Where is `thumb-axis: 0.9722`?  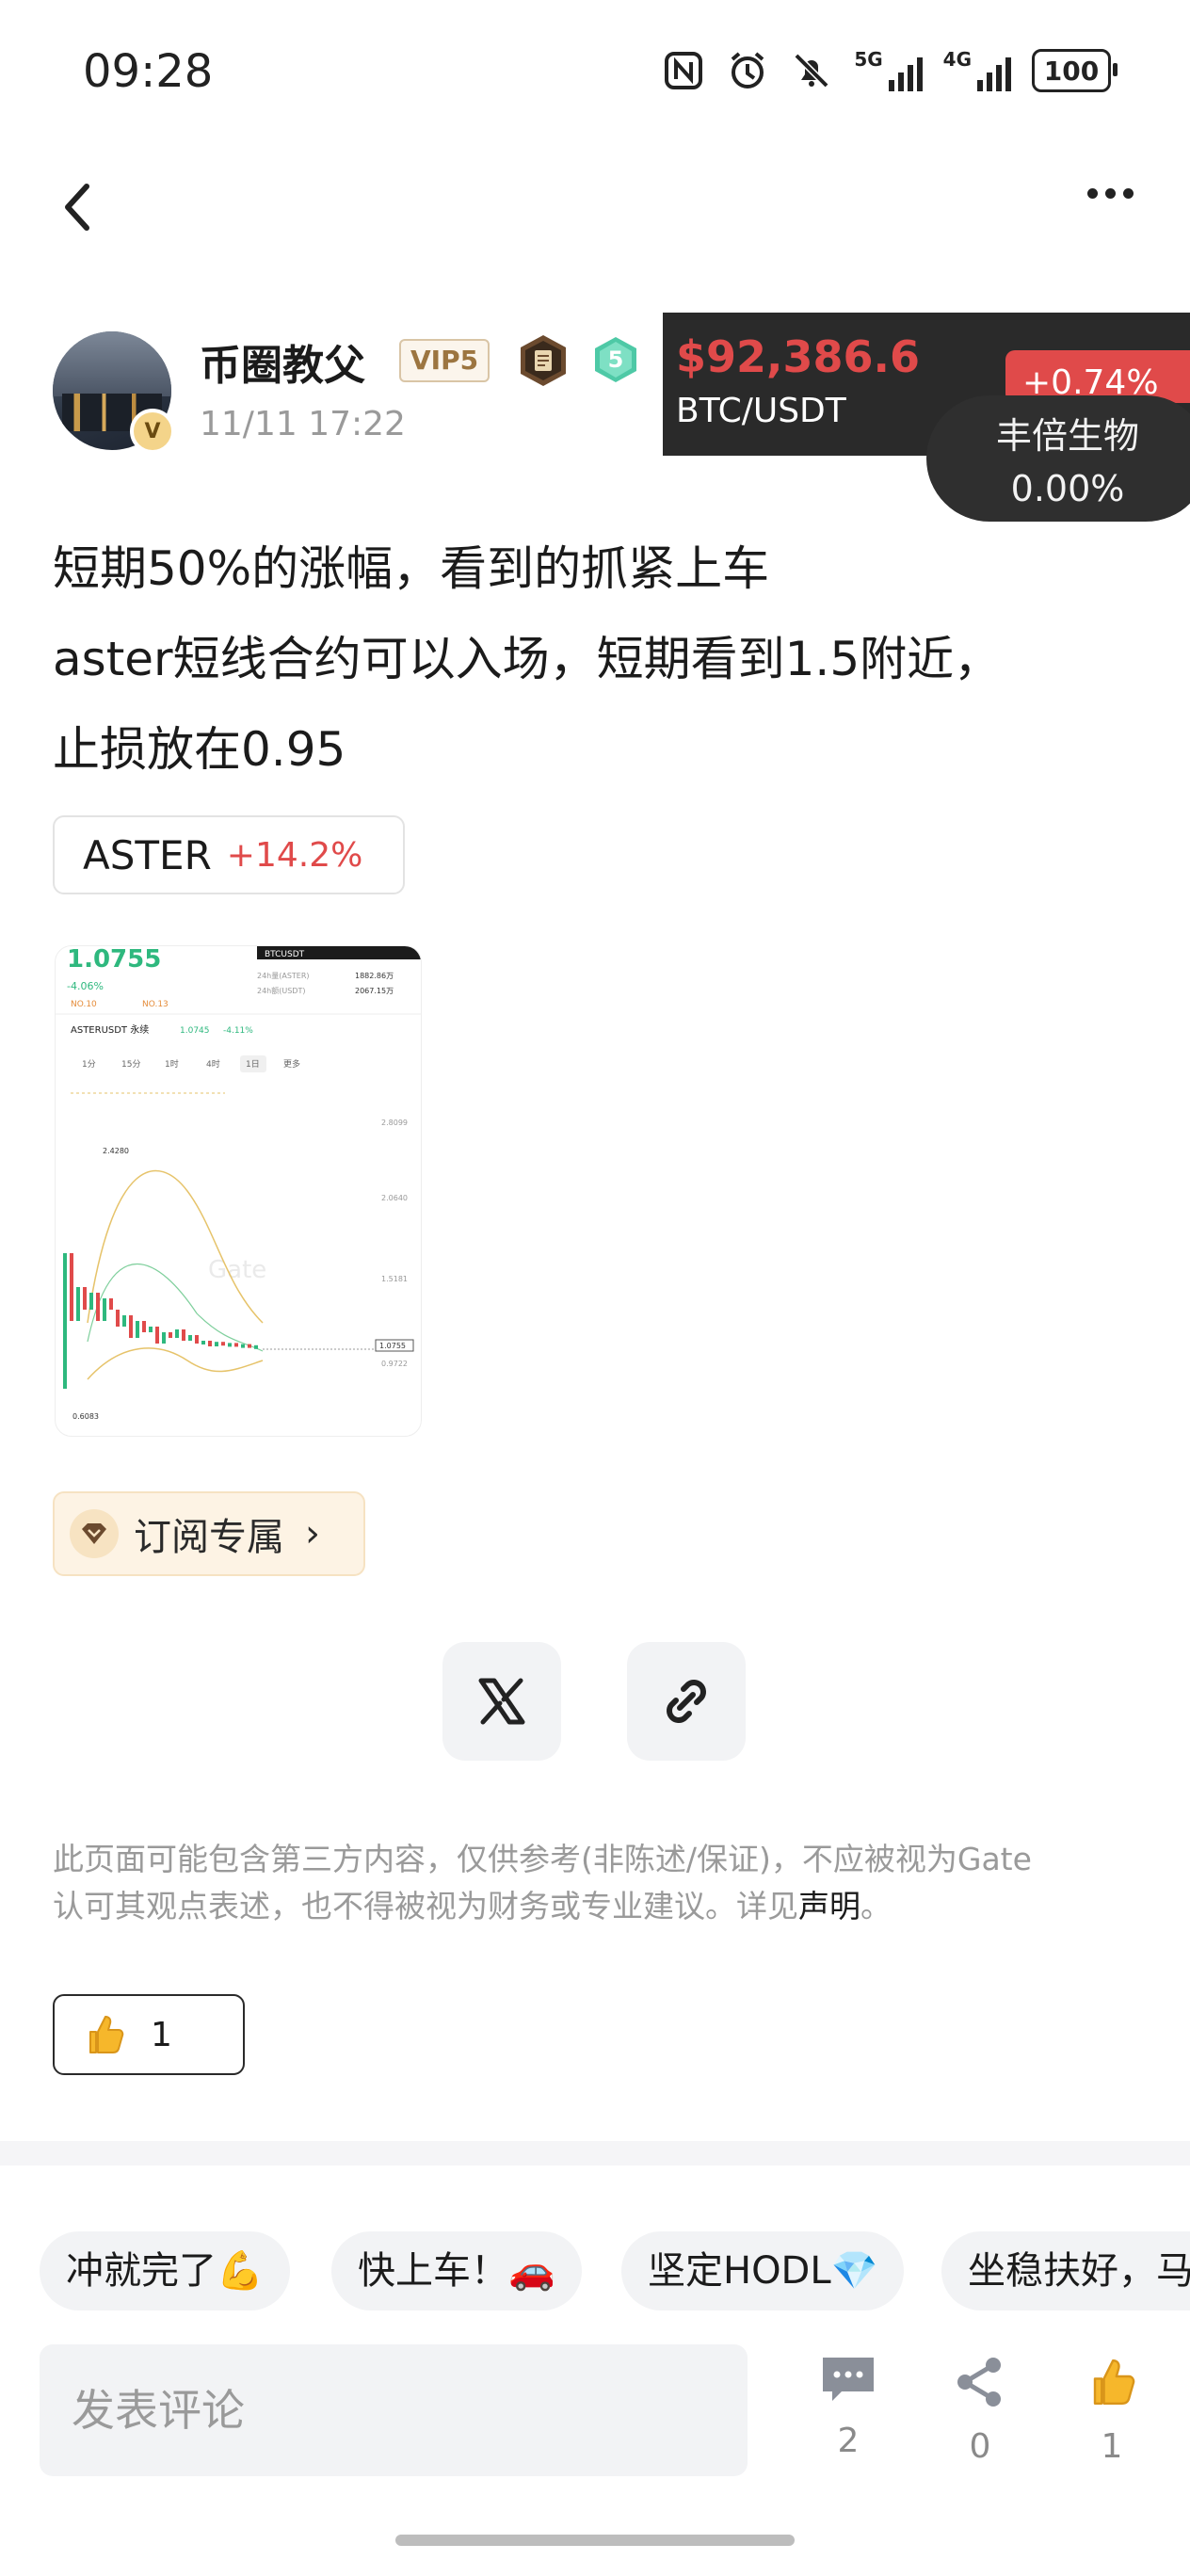
thumb-axis: 0.9722 is located at coordinates (394, 1364).